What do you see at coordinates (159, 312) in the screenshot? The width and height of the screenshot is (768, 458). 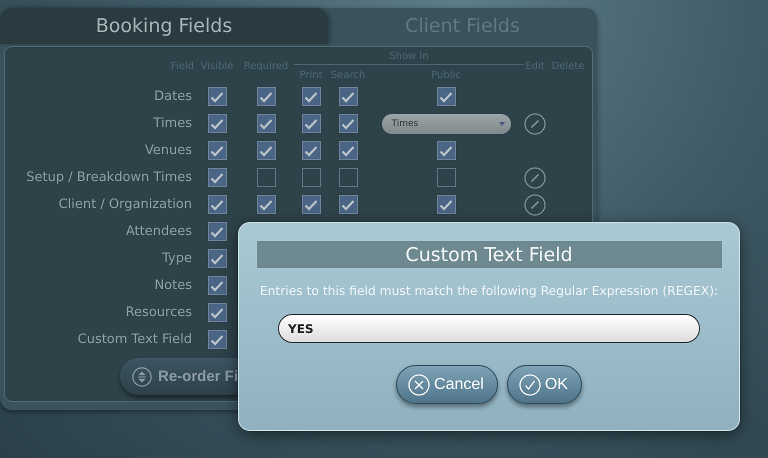 I see `field-label: Resources` at bounding box center [159, 312].